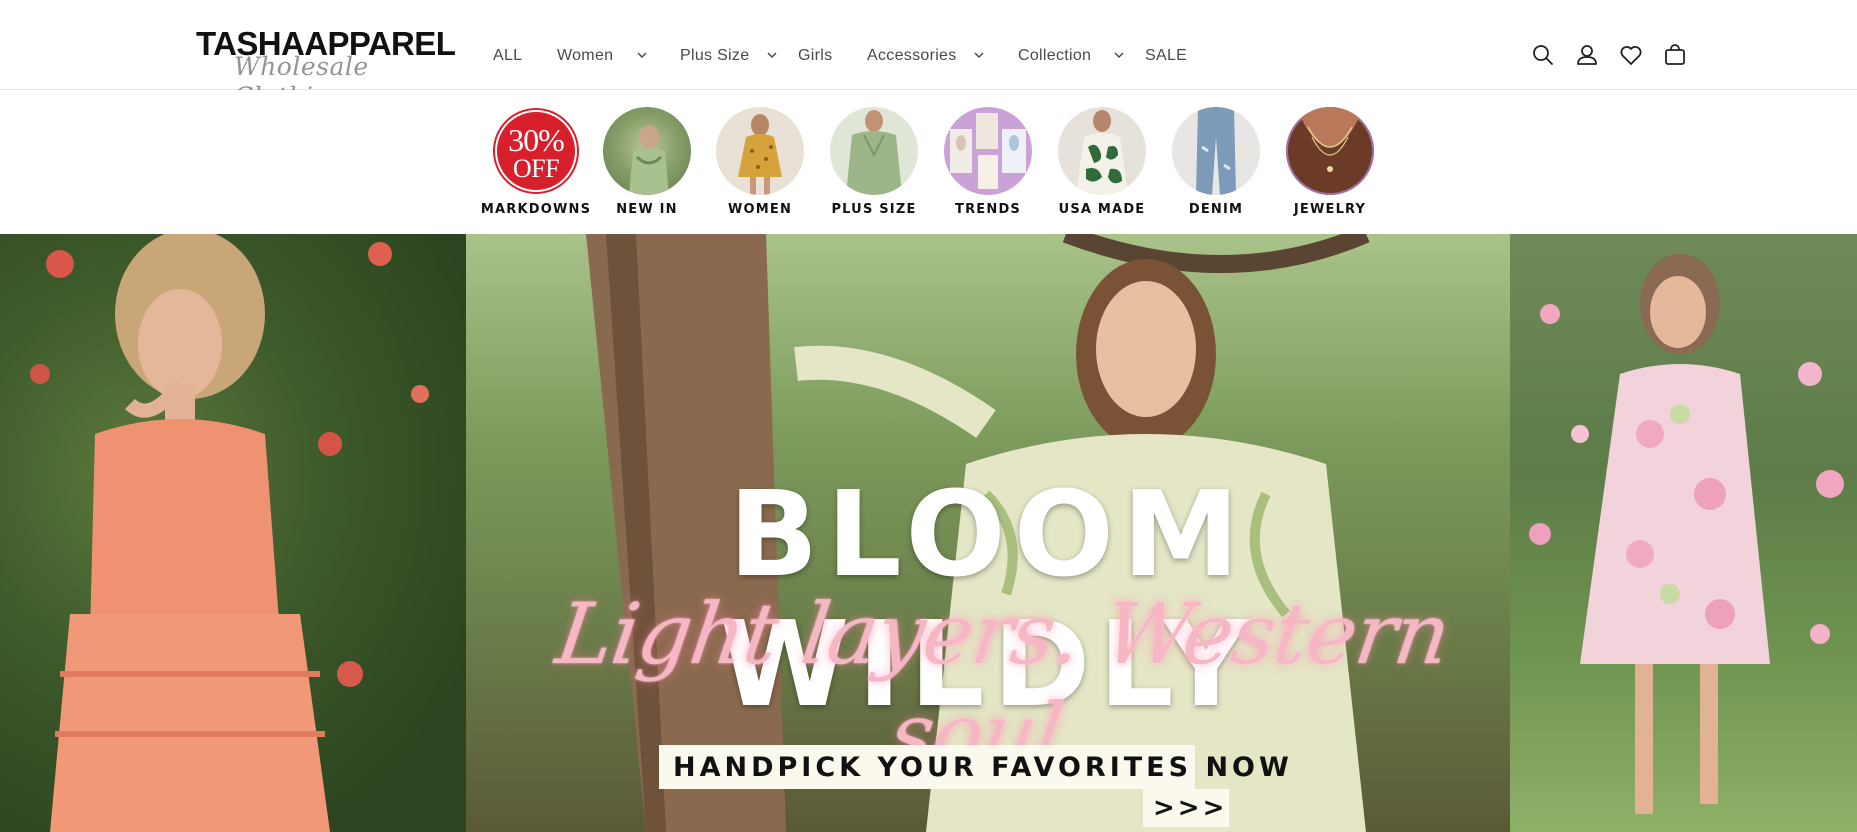 Image resolution: width=1857 pixels, height=832 pixels. What do you see at coordinates (1102, 209) in the screenshot?
I see `category-label: USA MADE` at bounding box center [1102, 209].